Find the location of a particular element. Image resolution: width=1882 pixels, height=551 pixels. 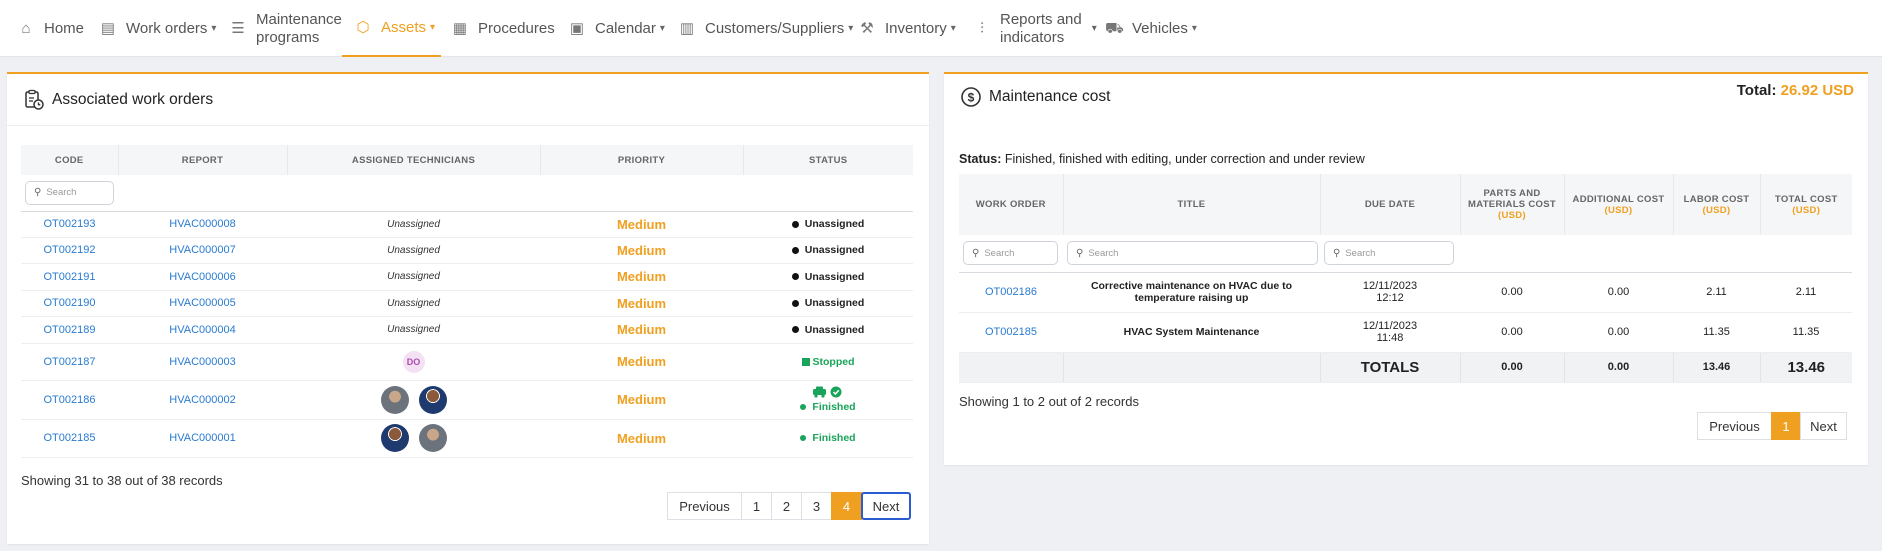

col-work-order: WORK ORDER is located at coordinates (1011, 204).